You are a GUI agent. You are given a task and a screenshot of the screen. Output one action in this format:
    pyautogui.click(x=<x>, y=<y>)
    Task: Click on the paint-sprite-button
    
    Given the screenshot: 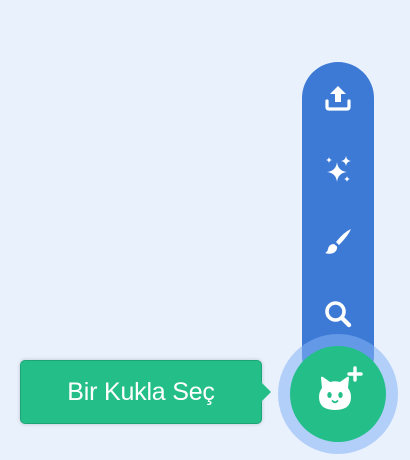 What is the action you would take?
    pyautogui.click(x=338, y=242)
    